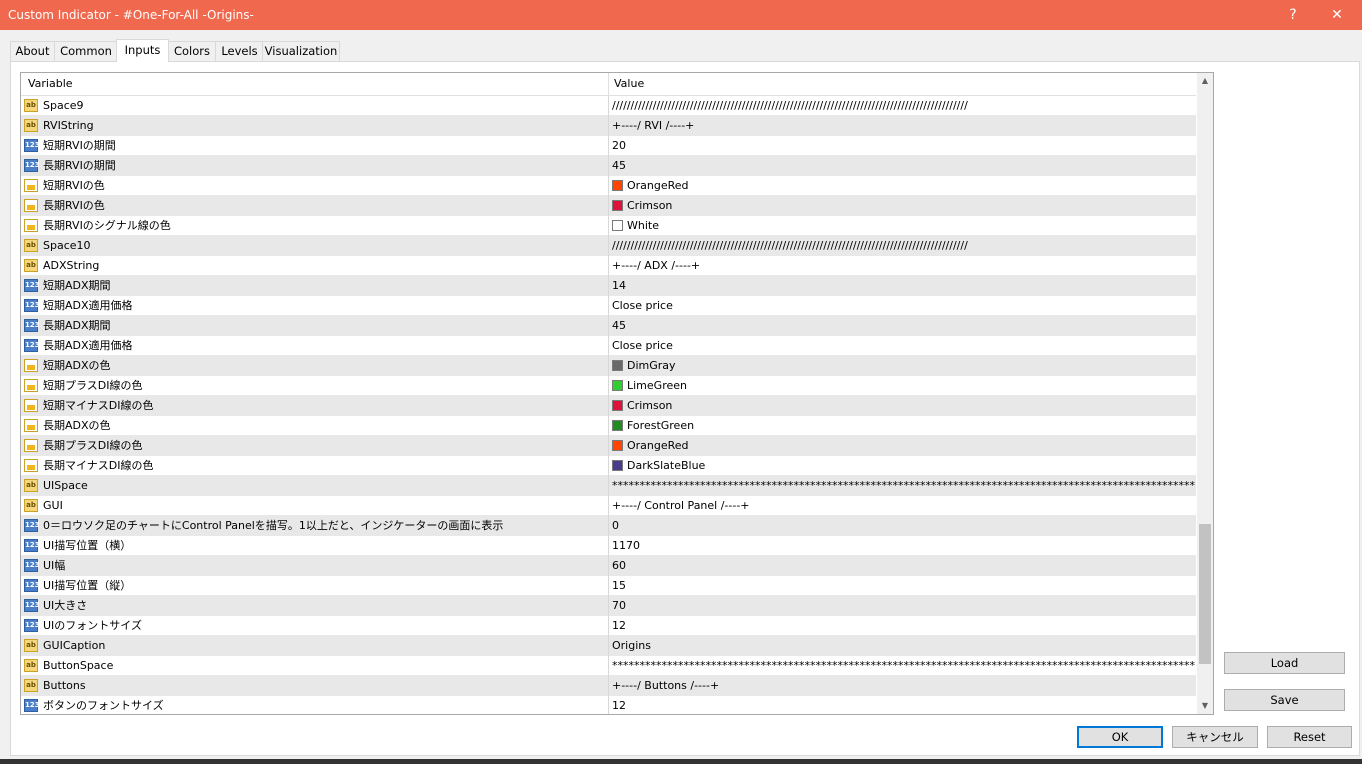 Image resolution: width=1362 pixels, height=764 pixels. What do you see at coordinates (1337, 15) in the screenshot?
I see `close-button: ✕` at bounding box center [1337, 15].